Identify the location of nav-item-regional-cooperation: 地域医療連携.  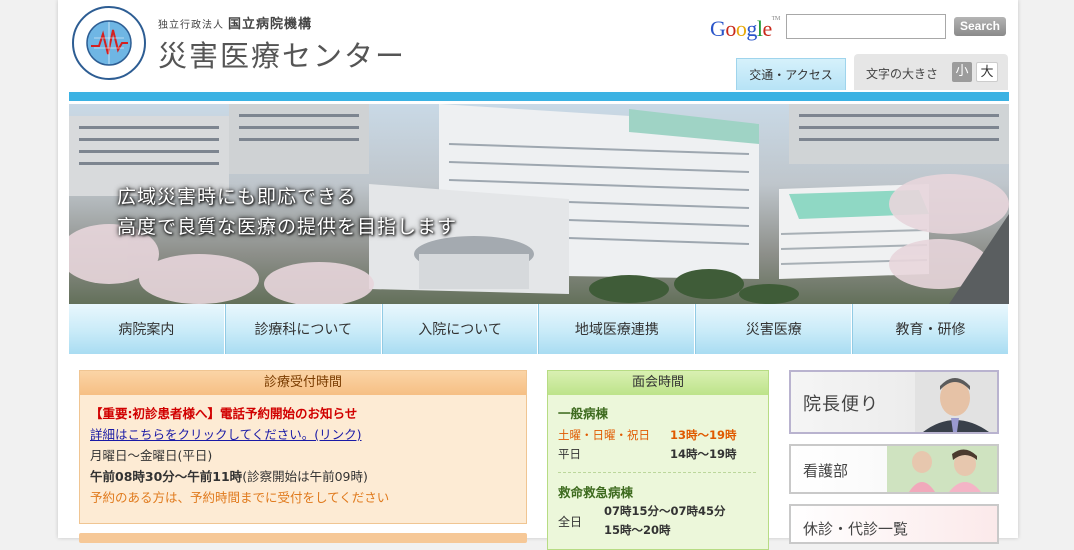
(617, 329).